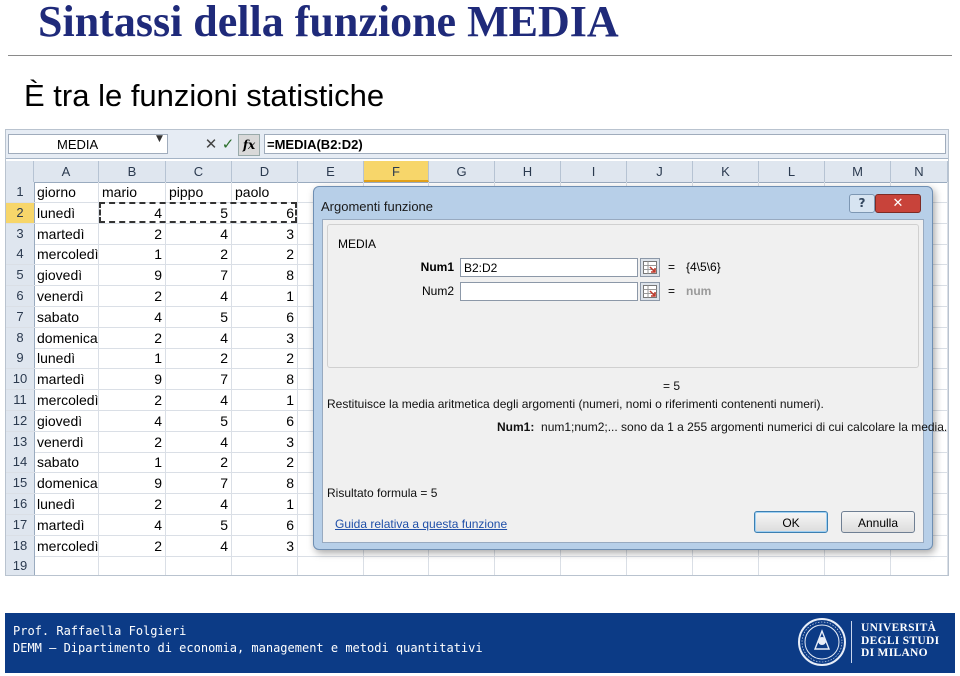  I want to click on cell-d18: 3, so click(265, 545).